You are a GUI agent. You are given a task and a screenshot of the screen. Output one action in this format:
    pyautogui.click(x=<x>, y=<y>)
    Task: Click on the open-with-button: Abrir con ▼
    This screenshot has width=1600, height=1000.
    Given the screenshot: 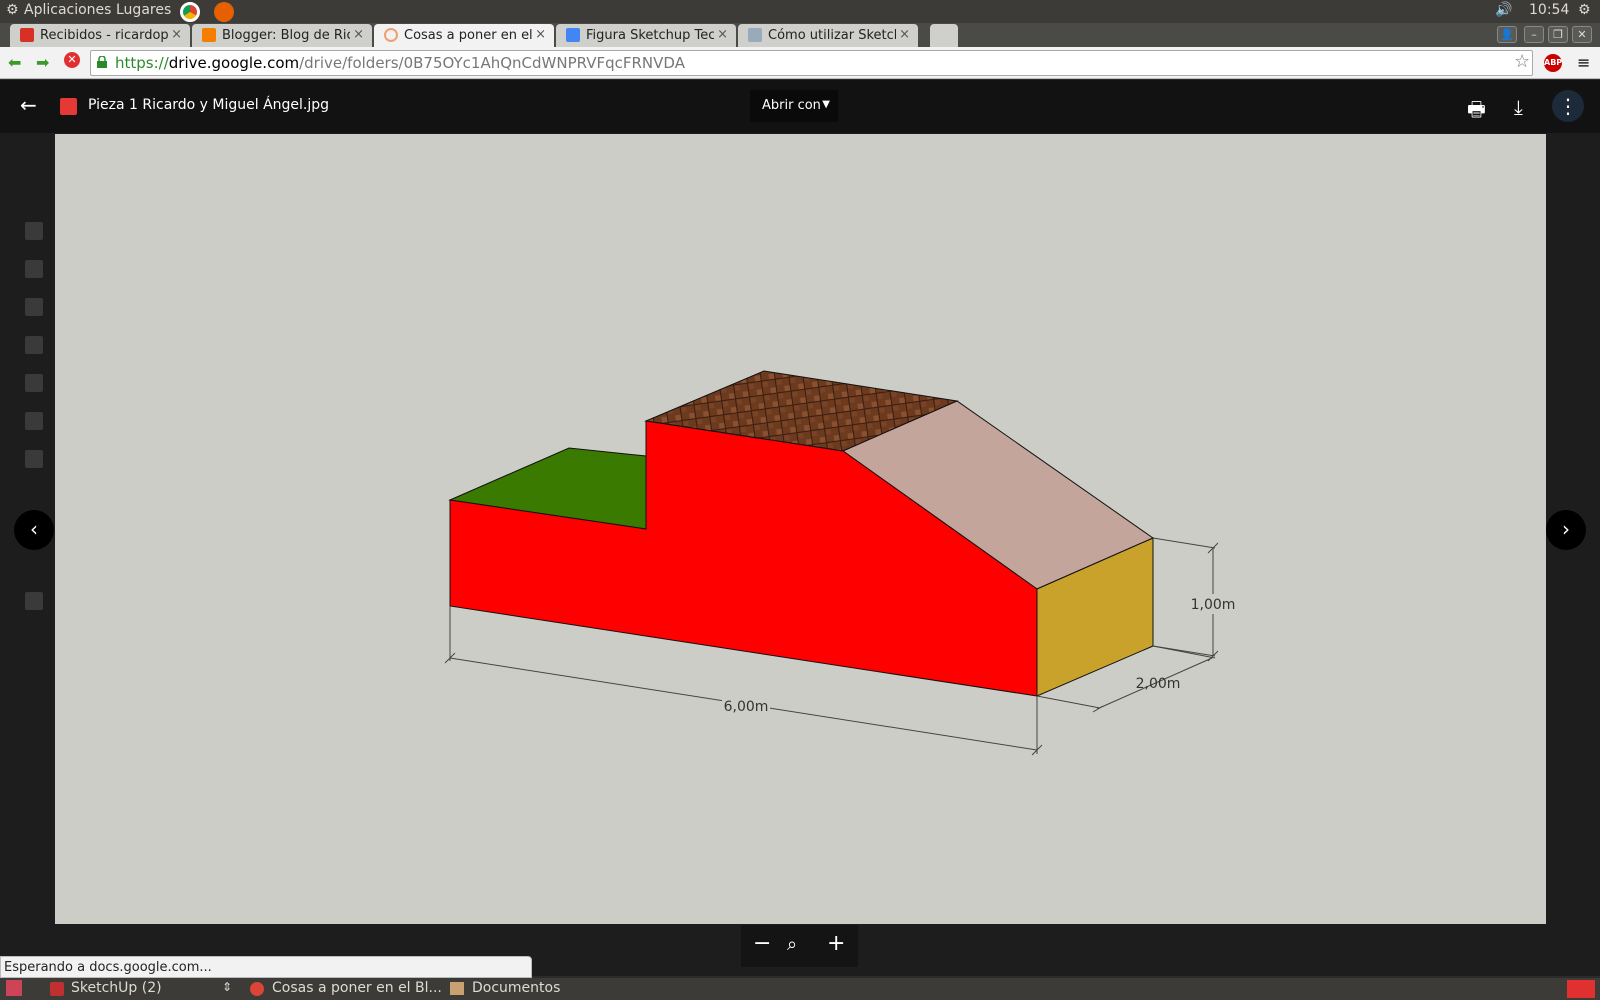 What is the action you would take?
    pyautogui.click(x=794, y=106)
    